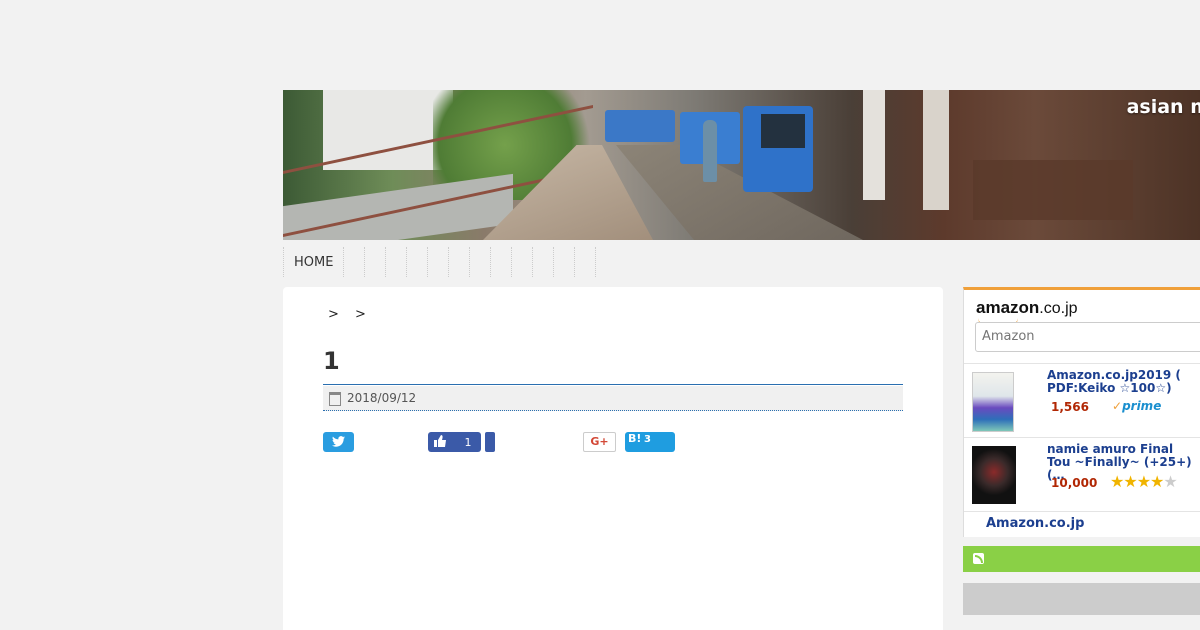 Image resolution: width=1200 pixels, height=630 pixels. Describe the element at coordinates (1074, 483) in the screenshot. I see `product-price: 10,000` at that location.